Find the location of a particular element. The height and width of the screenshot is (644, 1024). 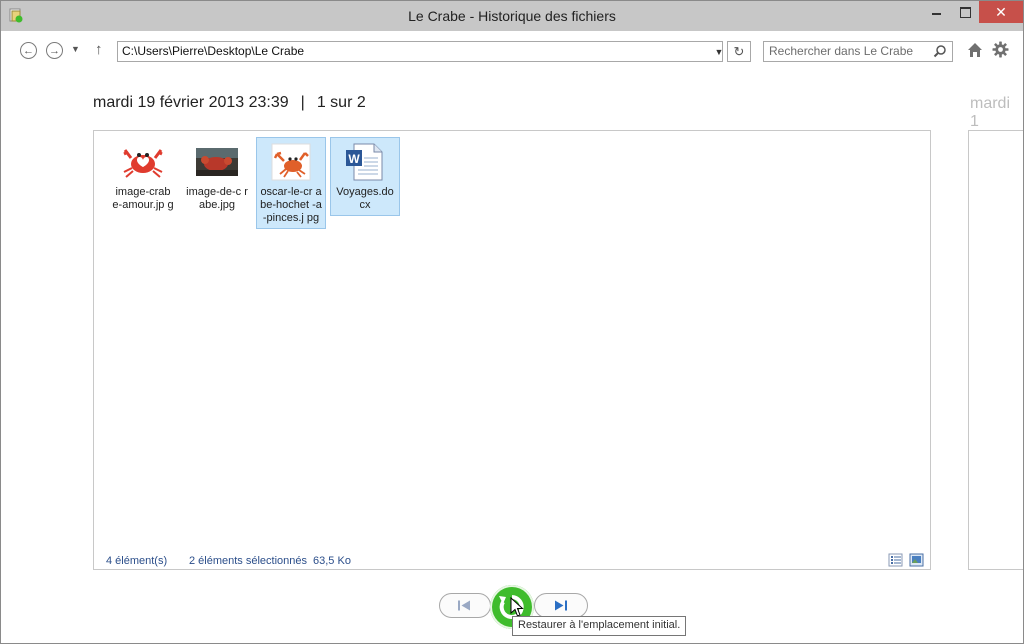

search-input: Rechercher dans Le Crabe is located at coordinates (858, 51).